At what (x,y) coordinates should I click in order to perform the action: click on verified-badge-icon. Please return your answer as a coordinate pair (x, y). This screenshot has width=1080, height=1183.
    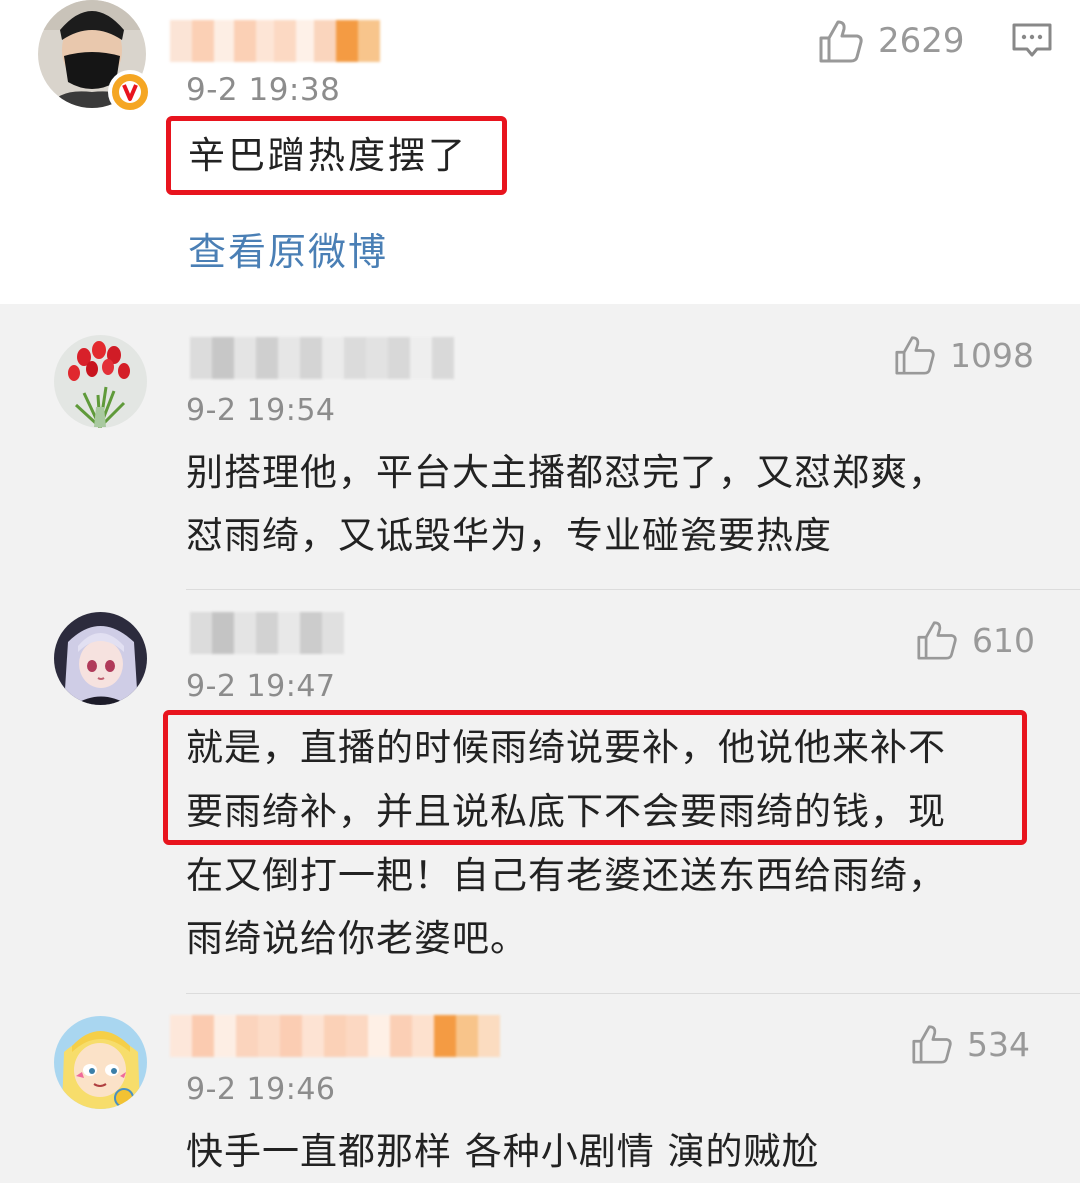
    Looking at the image, I should click on (130, 92).